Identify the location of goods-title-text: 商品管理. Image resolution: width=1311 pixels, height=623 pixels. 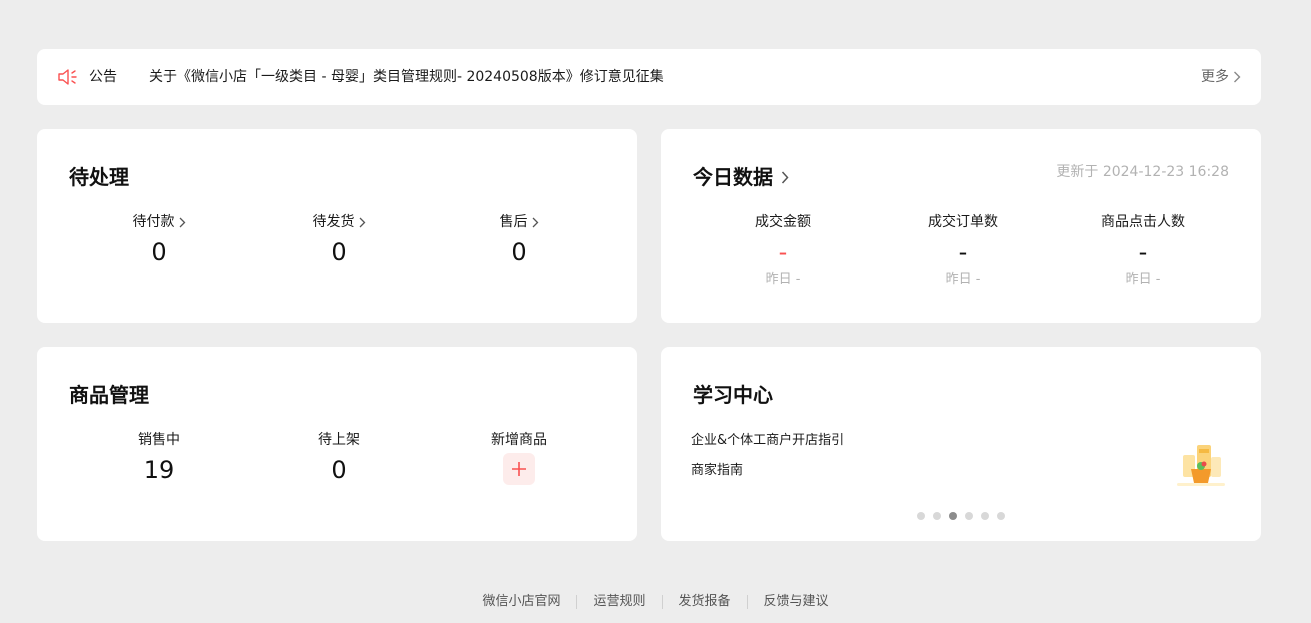
(109, 395).